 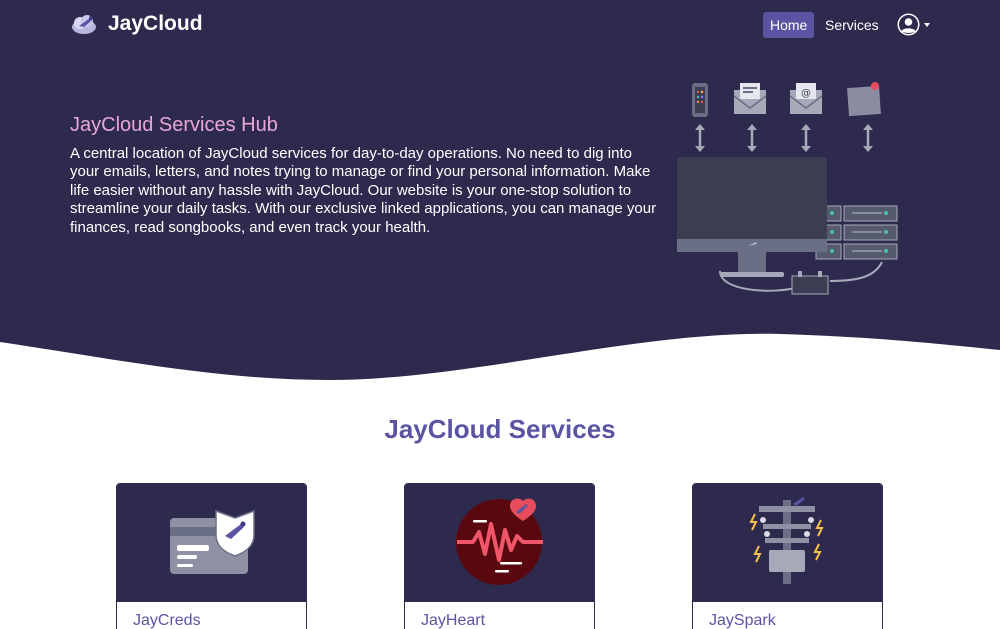 What do you see at coordinates (167, 620) in the screenshot?
I see `service-card-title: JayCreds` at bounding box center [167, 620].